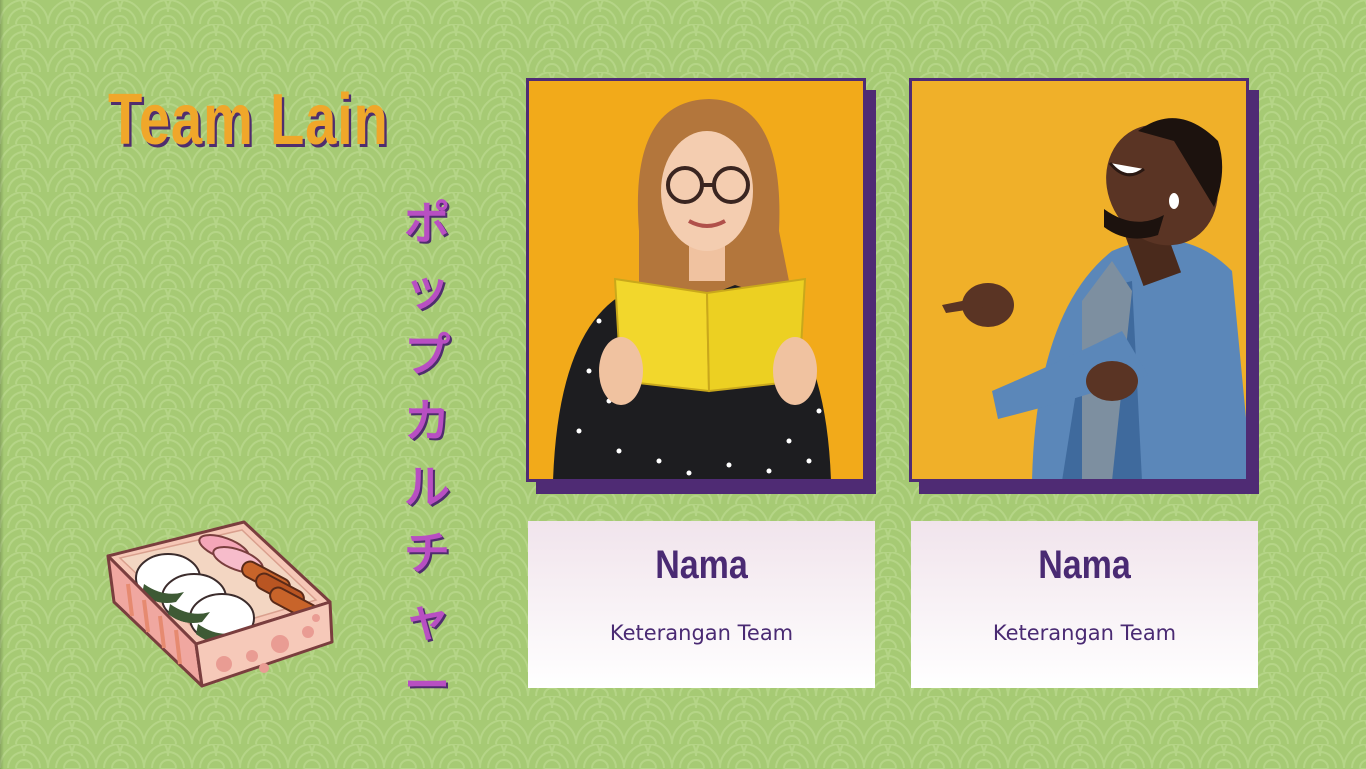  Describe the element at coordinates (427, 487) in the screenshot. I see `vertical-char: ル` at that location.